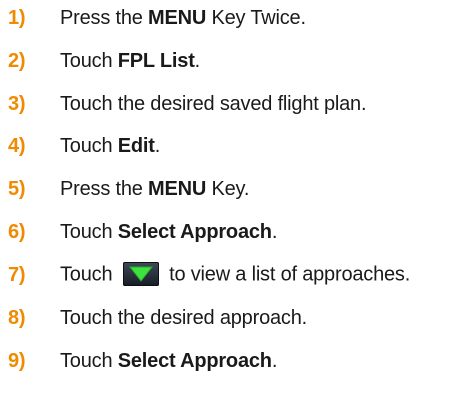  What do you see at coordinates (256, 17) in the screenshot?
I see `step-text-post: Key Twice.` at bounding box center [256, 17].